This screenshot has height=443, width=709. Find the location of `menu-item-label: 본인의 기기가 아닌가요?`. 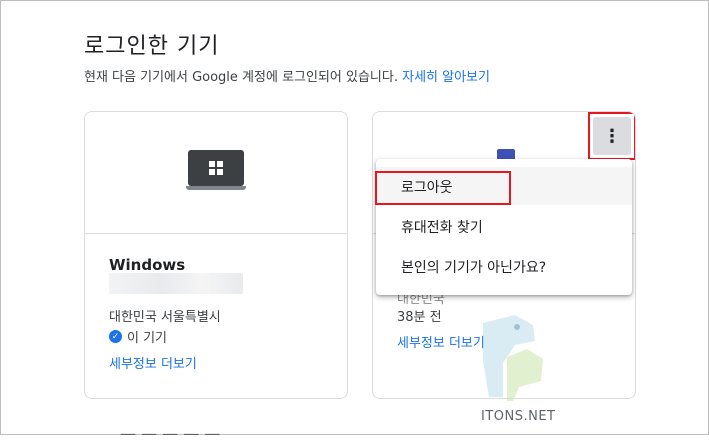

menu-item-label: 본인의 기기가 아닌가요? is located at coordinates (474, 268).